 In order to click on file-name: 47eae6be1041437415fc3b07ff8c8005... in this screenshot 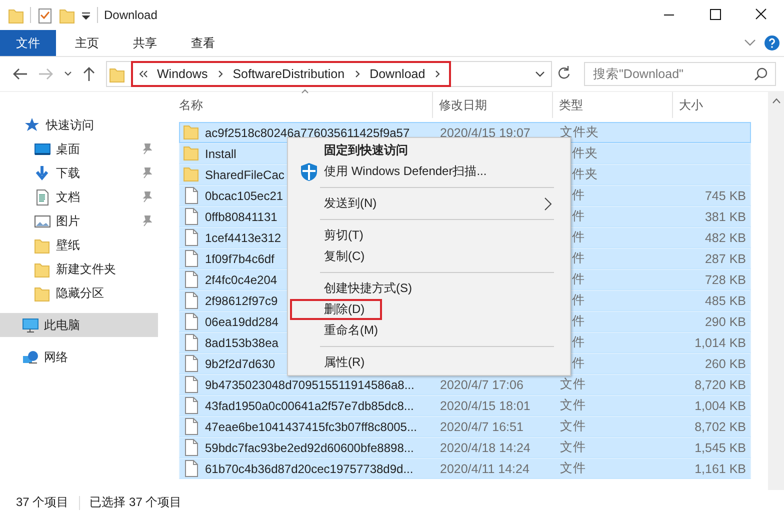, I will do `click(311, 427)`.